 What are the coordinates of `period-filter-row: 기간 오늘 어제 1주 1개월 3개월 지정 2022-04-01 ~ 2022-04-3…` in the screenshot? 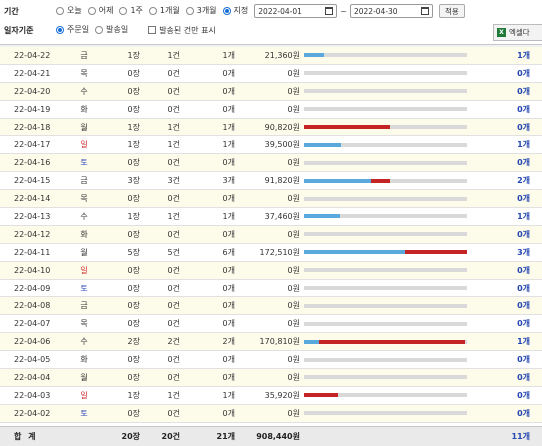 It's located at (232, 11).